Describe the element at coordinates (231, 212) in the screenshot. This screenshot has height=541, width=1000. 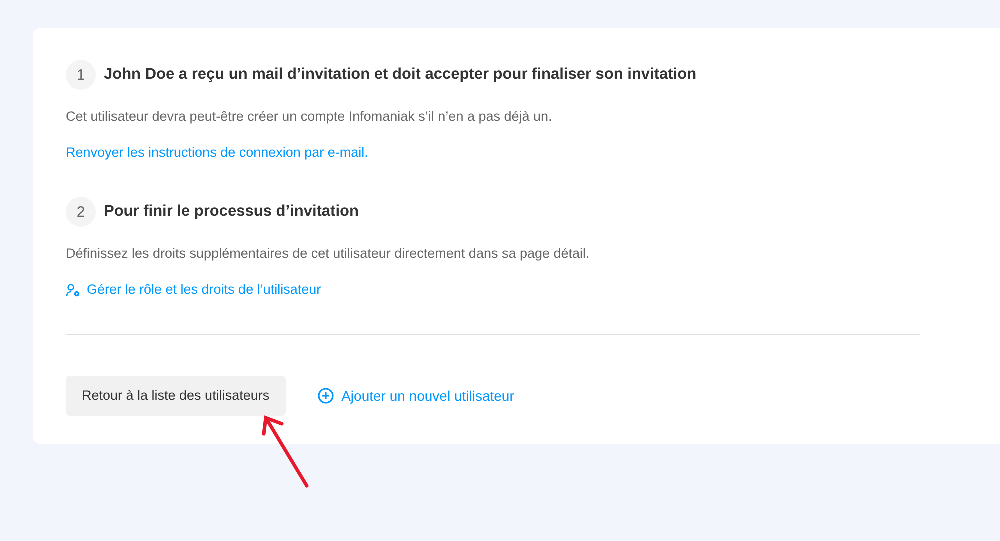
I see `step-title: Pour finir le processus d’invitation` at that location.